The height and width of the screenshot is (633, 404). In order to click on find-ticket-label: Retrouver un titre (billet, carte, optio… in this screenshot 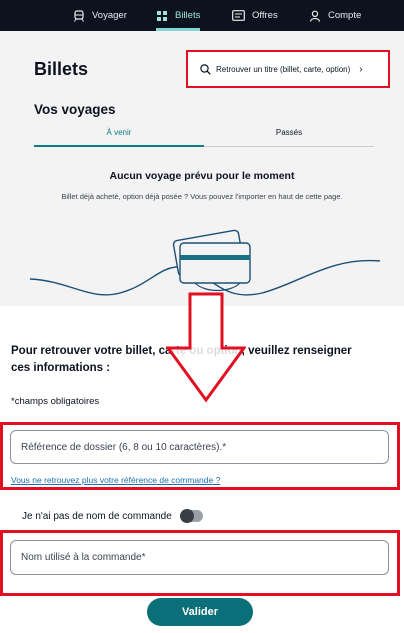, I will do `click(283, 69)`.